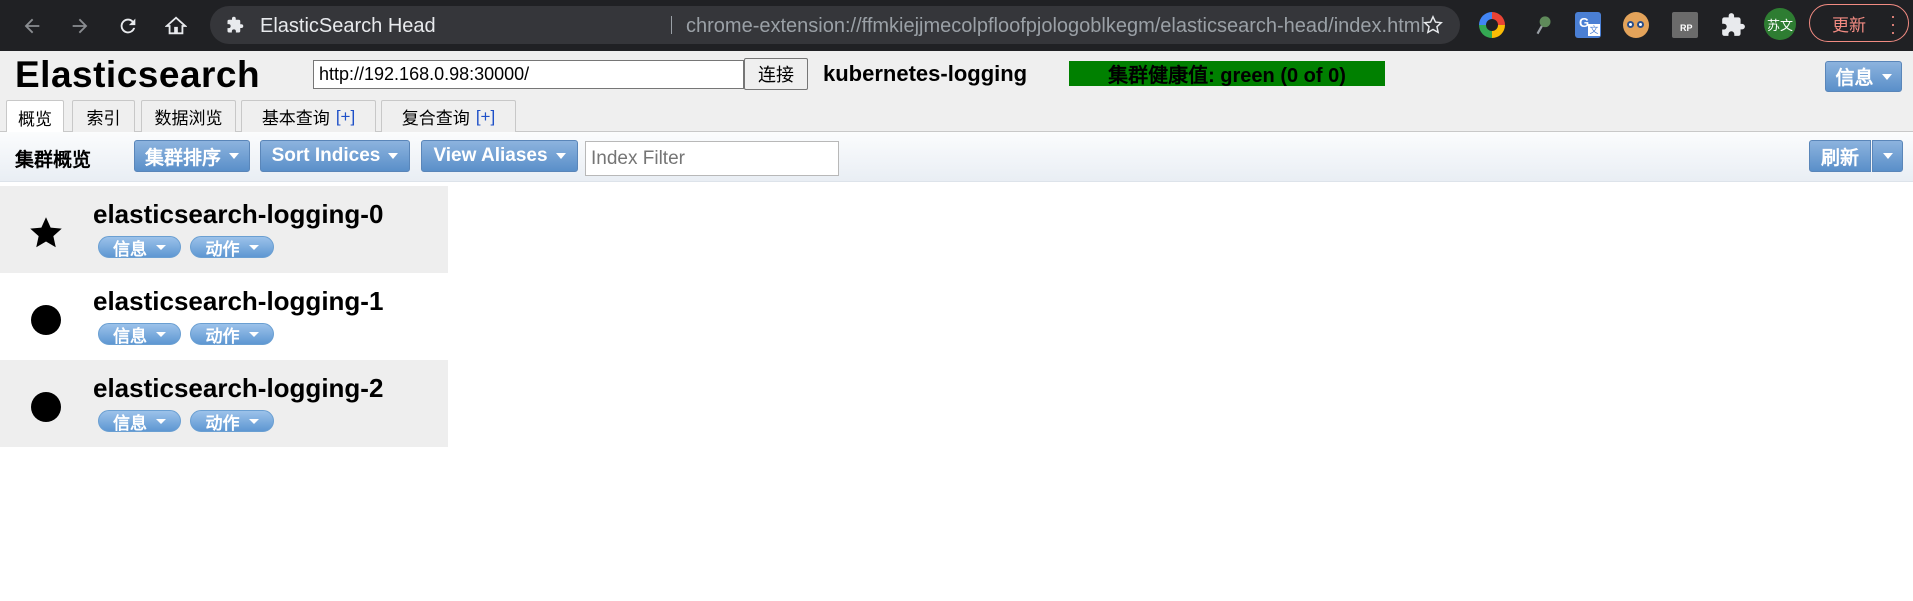 The width and height of the screenshot is (1913, 601). Describe the element at coordinates (1492, 25) in the screenshot. I see `color-extension-icon` at that location.